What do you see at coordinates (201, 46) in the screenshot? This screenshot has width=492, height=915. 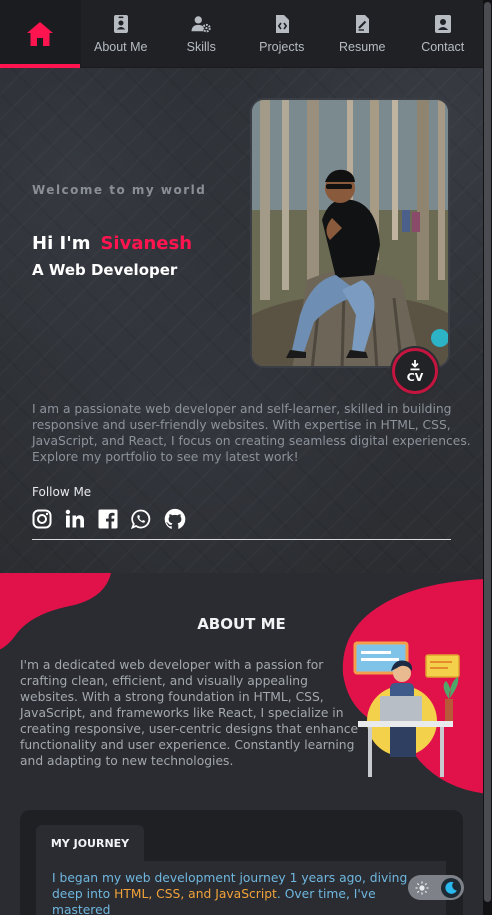 I see `nav-label: Skills` at bounding box center [201, 46].